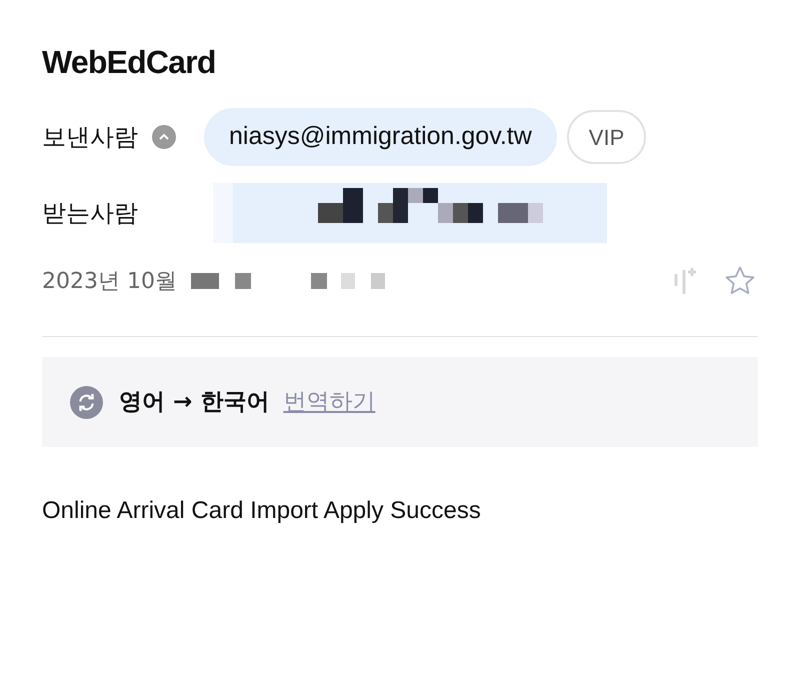 This screenshot has width=800, height=693. Describe the element at coordinates (90, 213) in the screenshot. I see `recipient-label: 받는사람` at that location.